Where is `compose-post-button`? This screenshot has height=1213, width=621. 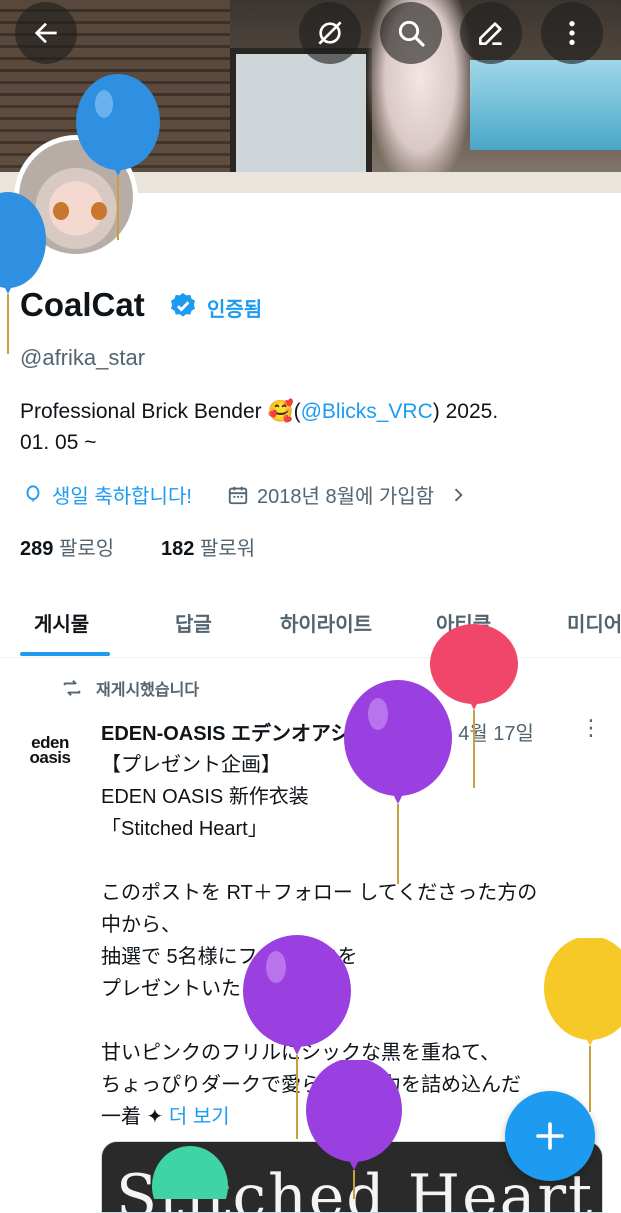
compose-post-button is located at coordinates (550, 1136).